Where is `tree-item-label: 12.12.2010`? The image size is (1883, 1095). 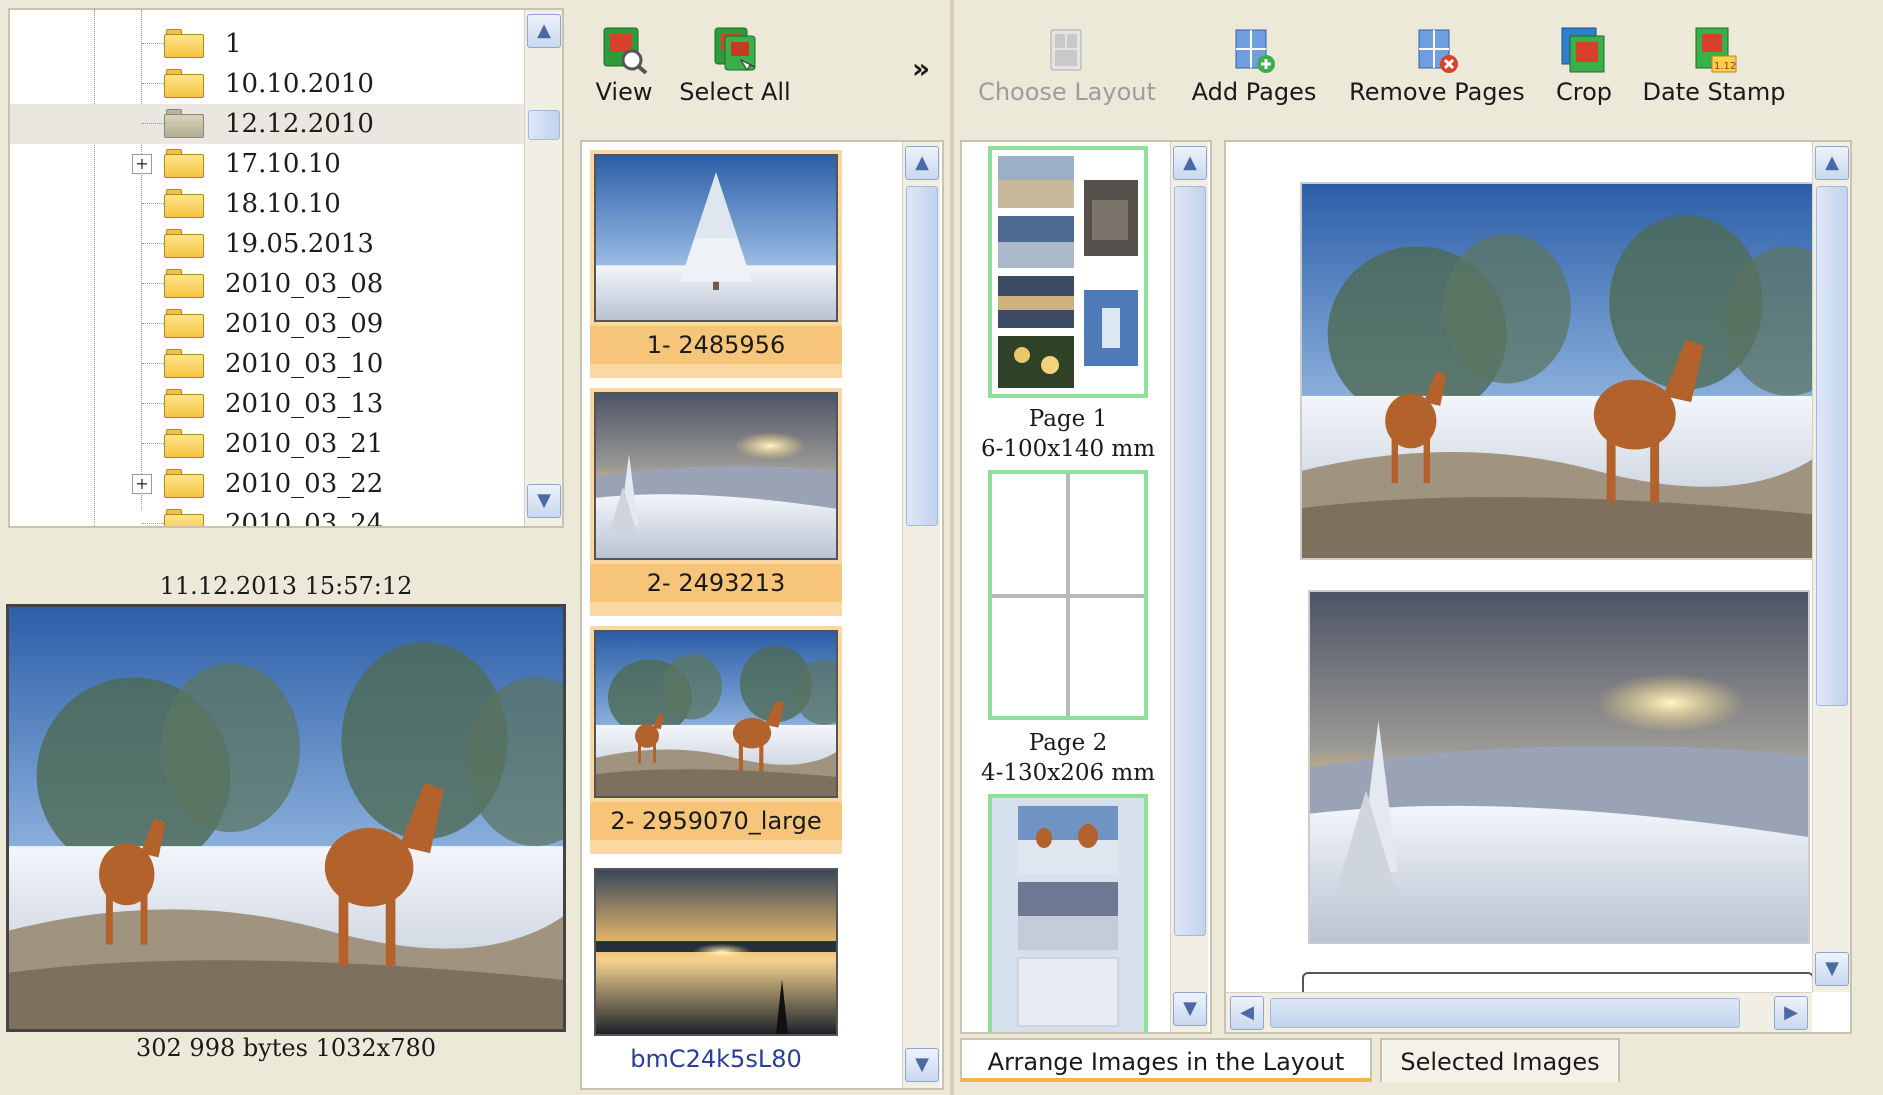
tree-item-label: 12.12.2010 is located at coordinates (299, 124).